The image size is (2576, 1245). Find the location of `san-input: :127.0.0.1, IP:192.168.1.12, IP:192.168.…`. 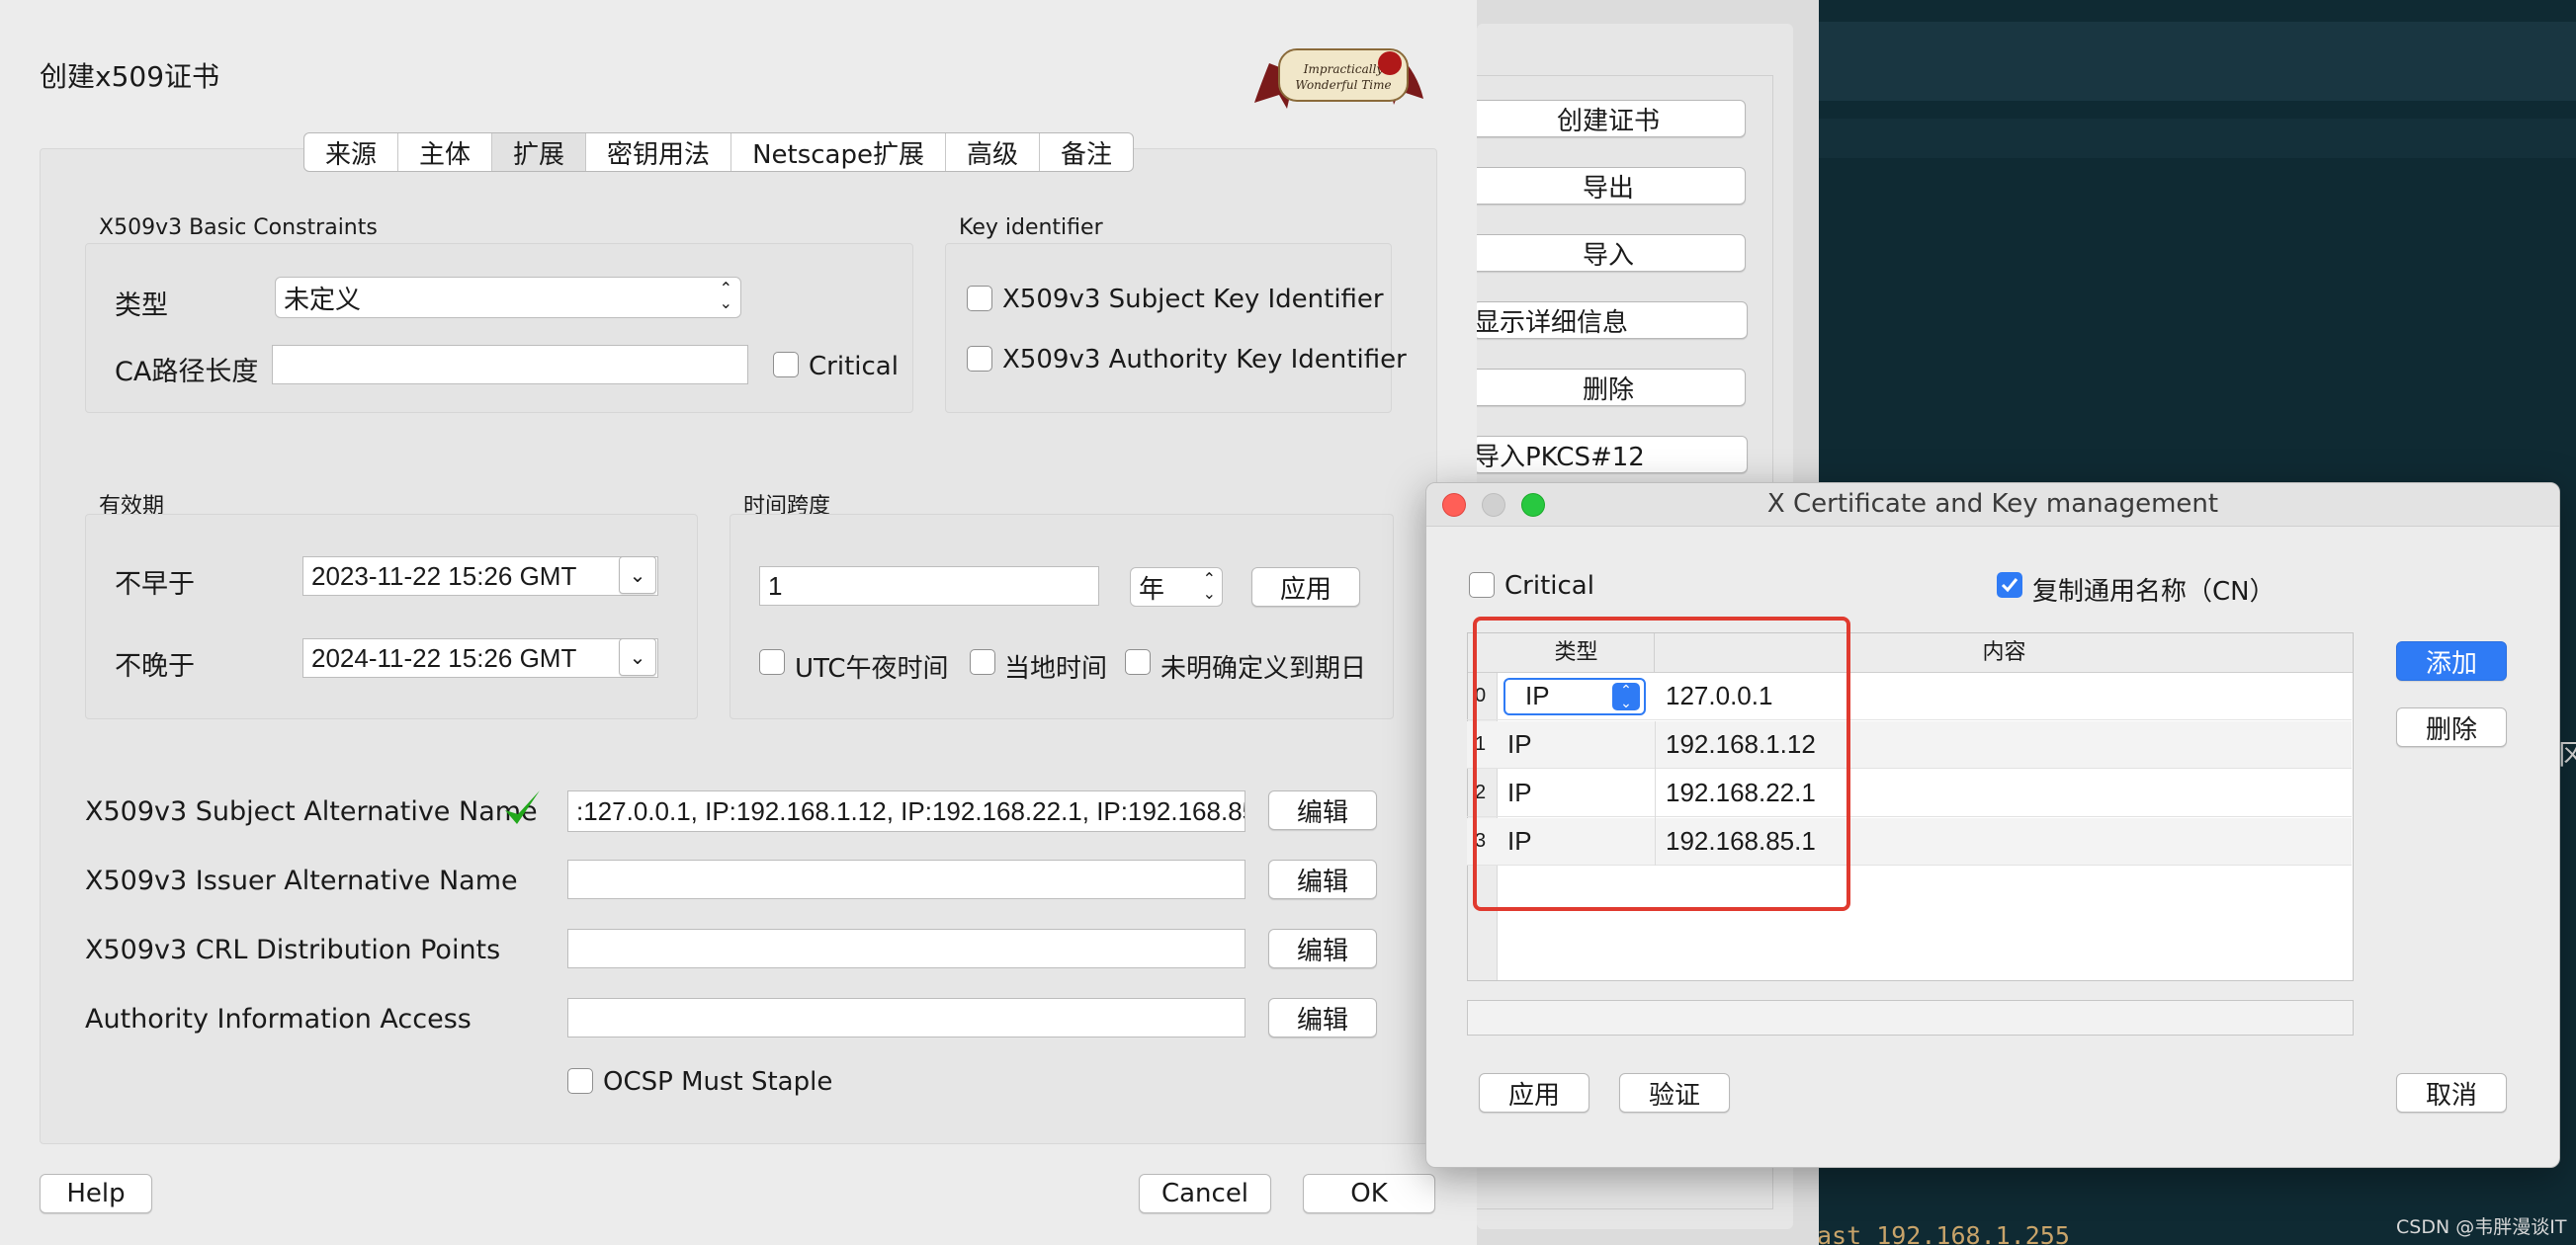

san-input: :127.0.0.1, IP:192.168.1.12, IP:192.168.… is located at coordinates (906, 811).